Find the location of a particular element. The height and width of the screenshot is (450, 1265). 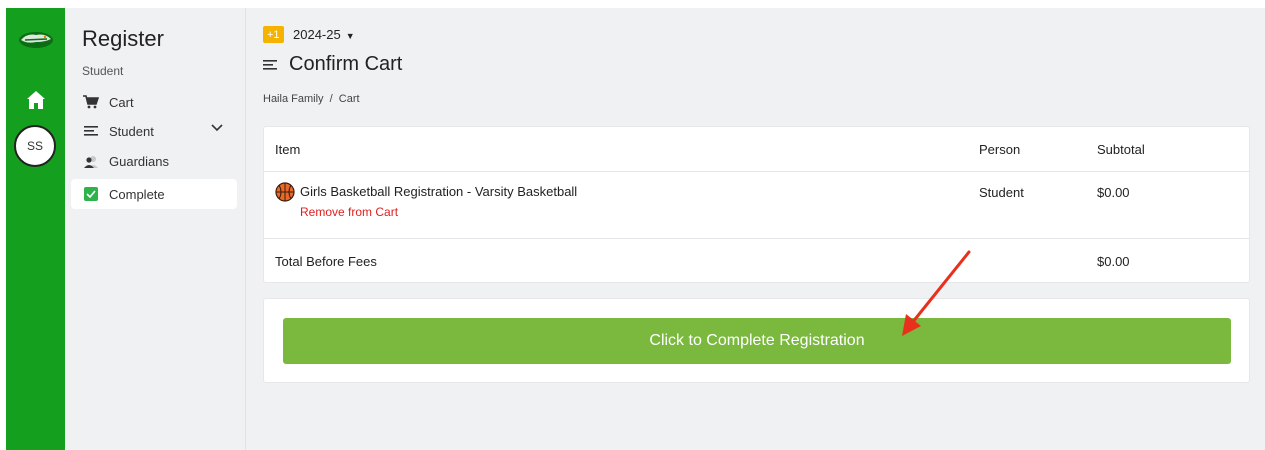

home-icon is located at coordinates (36, 100).